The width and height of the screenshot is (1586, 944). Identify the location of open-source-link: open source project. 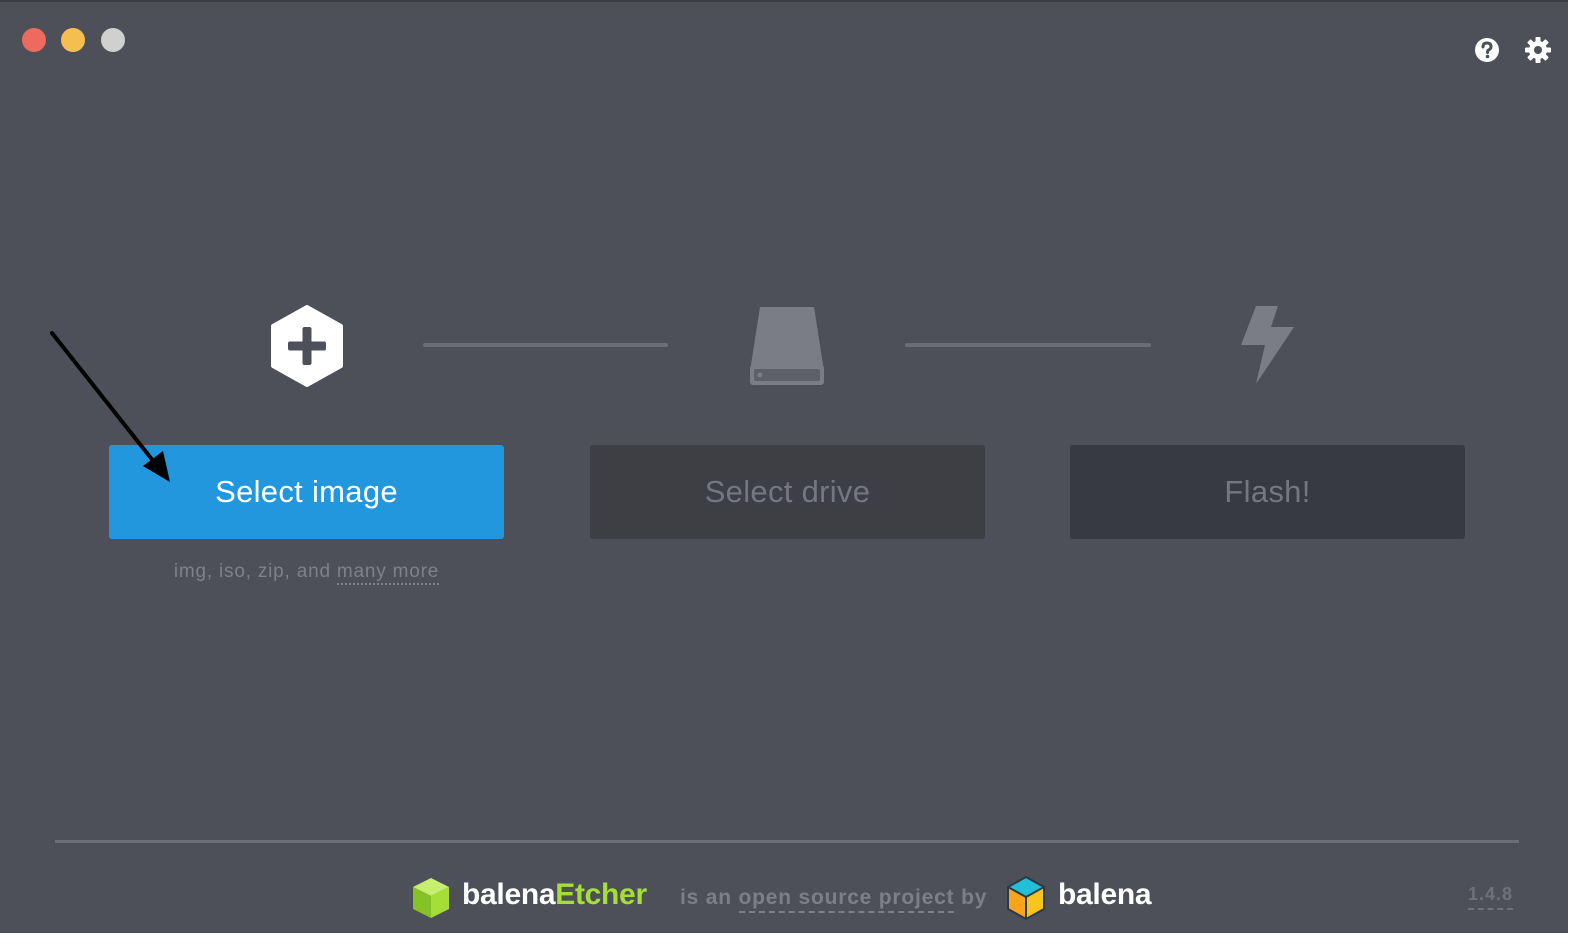
(846, 899).